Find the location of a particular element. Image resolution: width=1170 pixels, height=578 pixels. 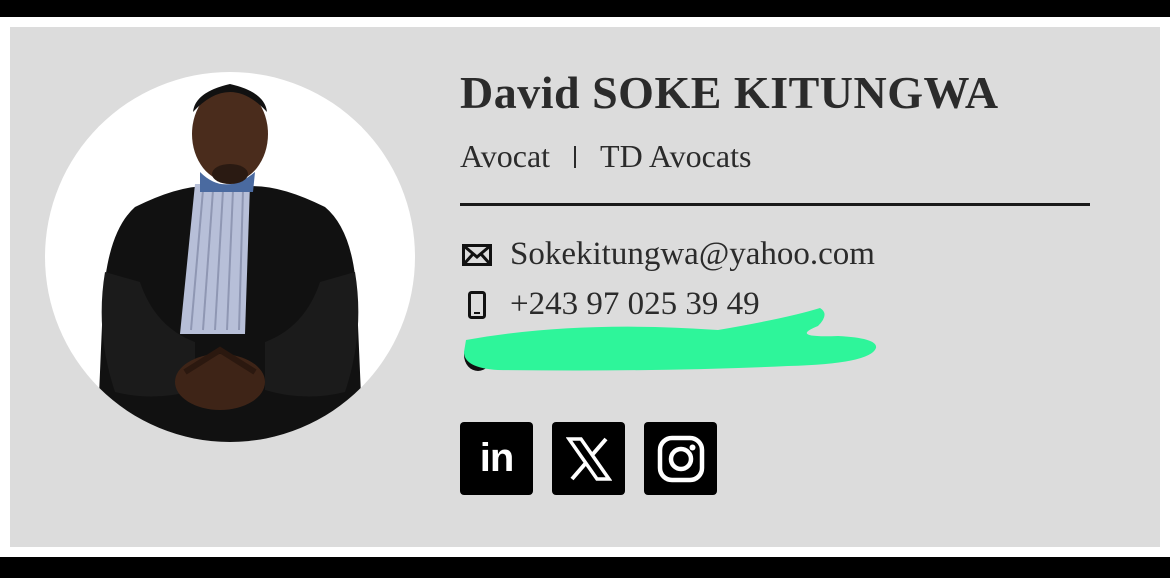

x-icon is located at coordinates (588, 458).